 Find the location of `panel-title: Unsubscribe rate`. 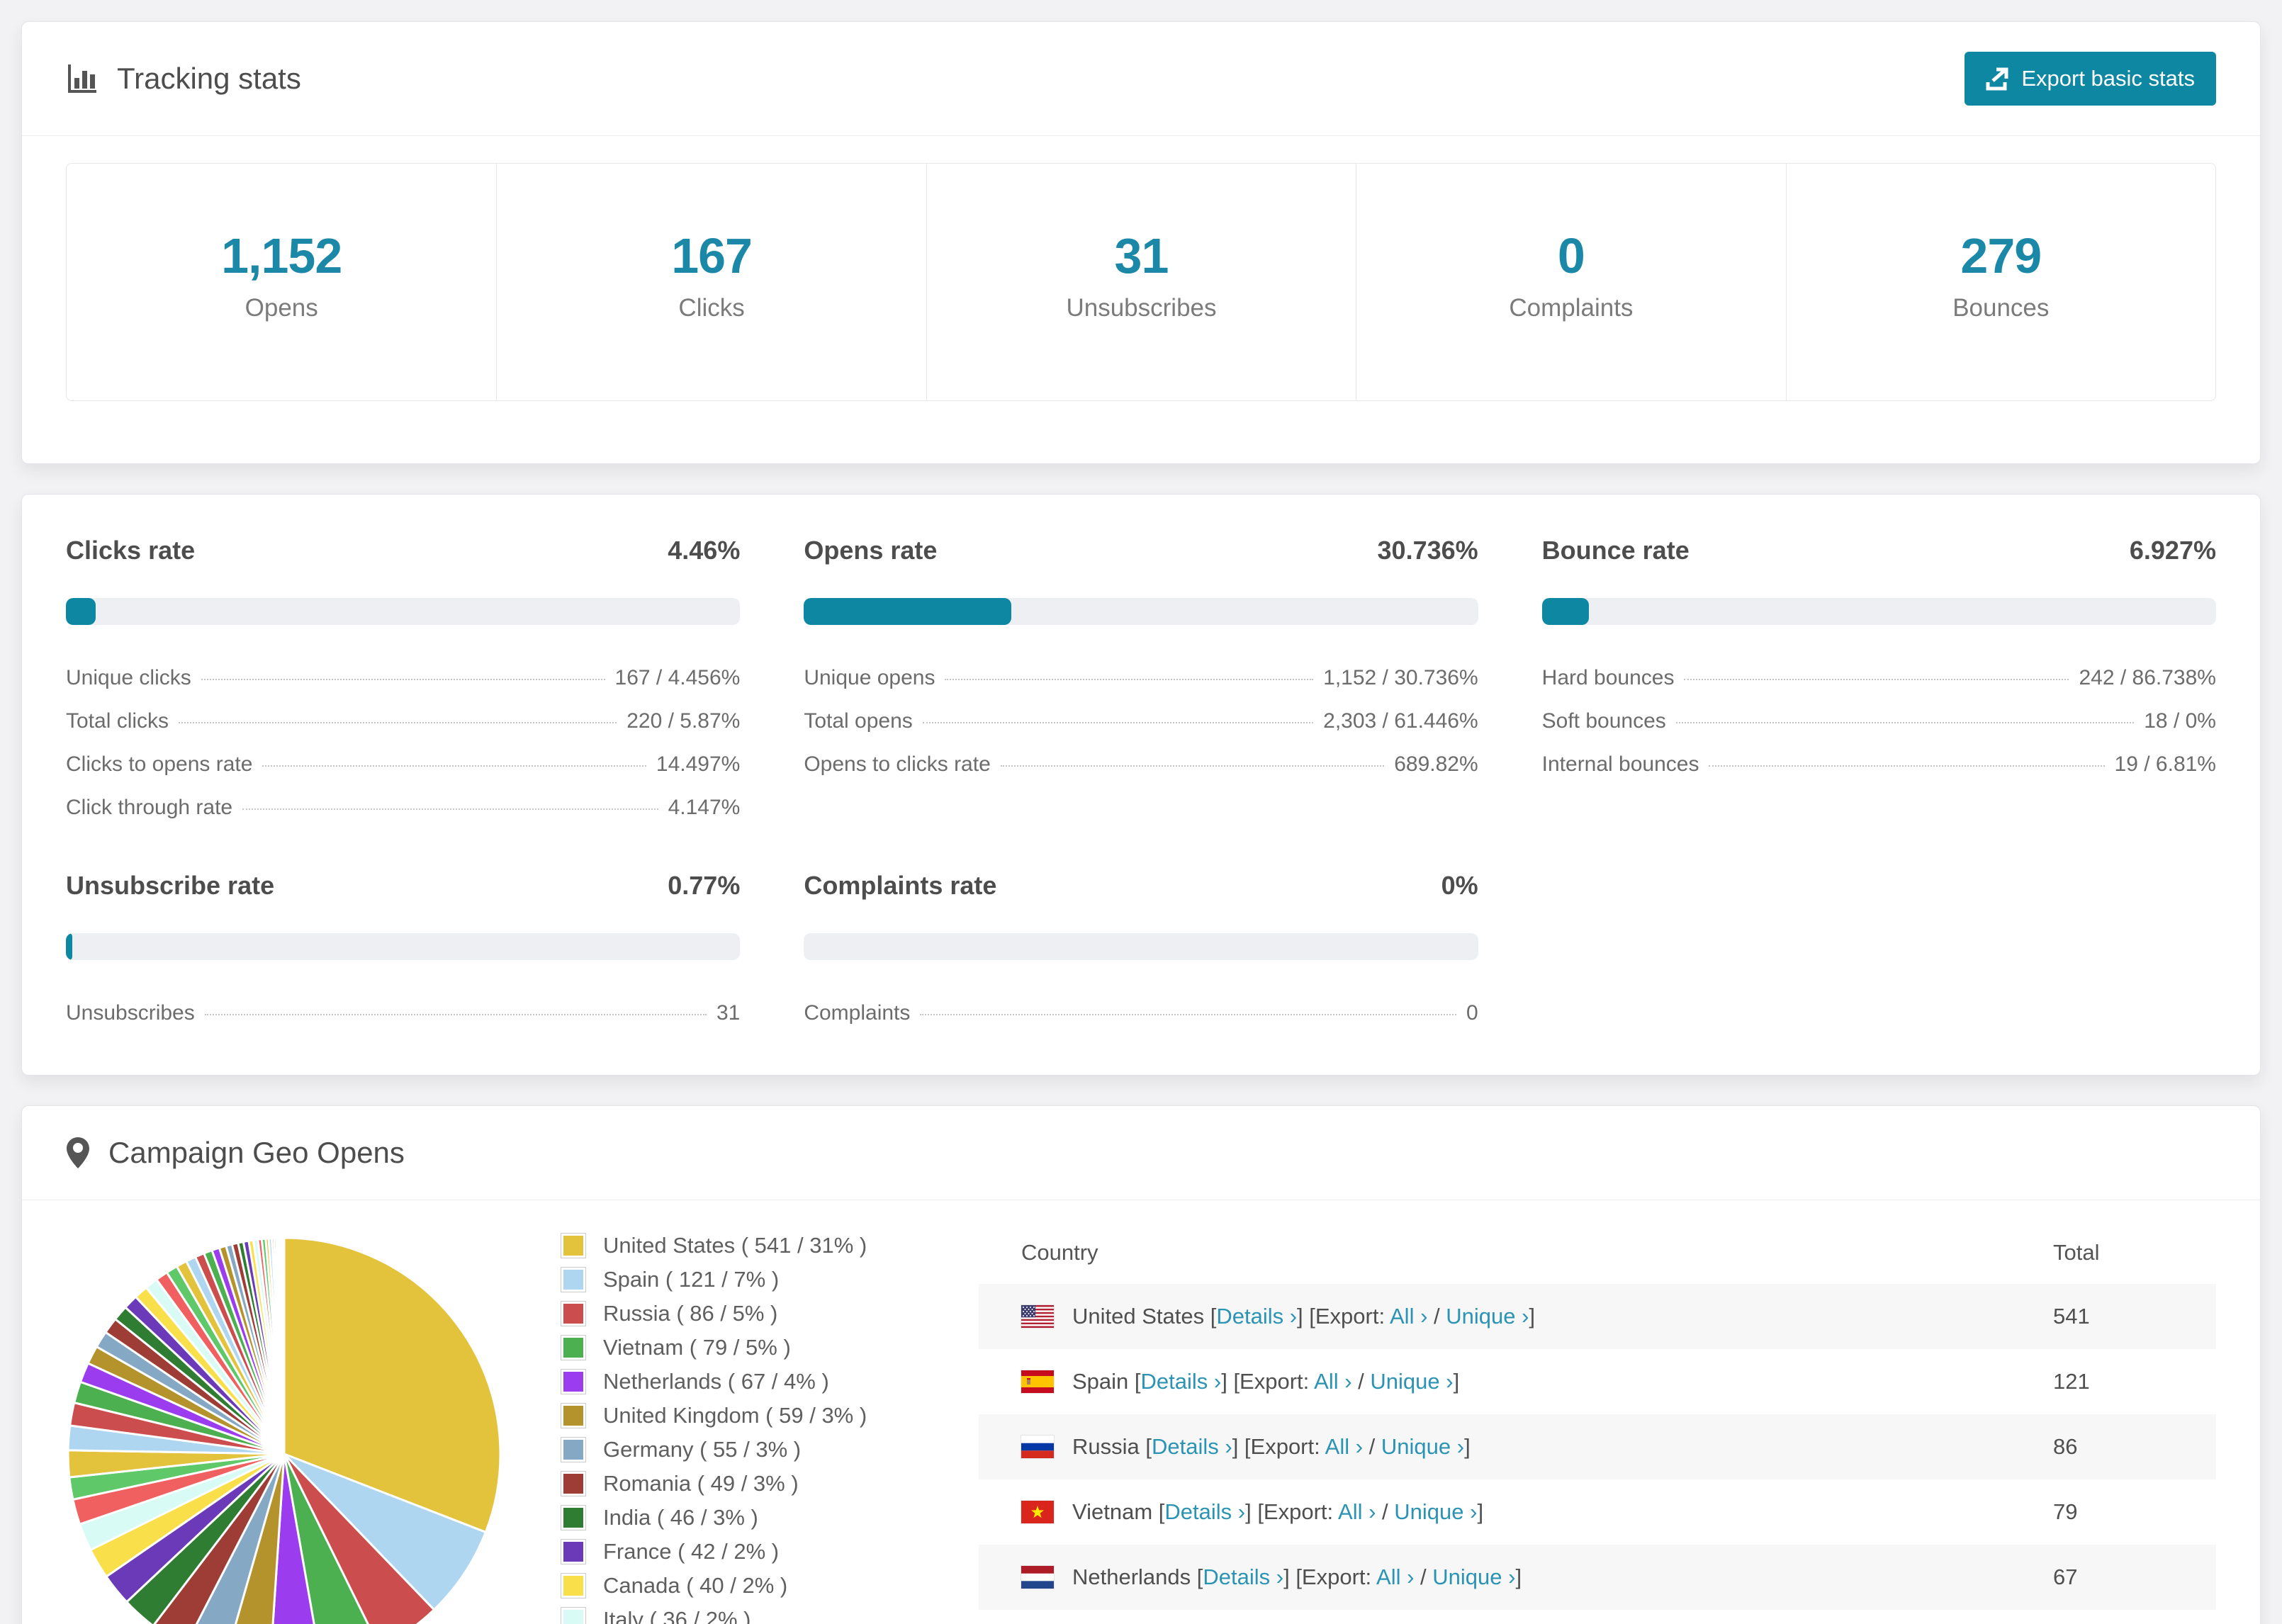

panel-title: Unsubscribe rate is located at coordinates (170, 886).